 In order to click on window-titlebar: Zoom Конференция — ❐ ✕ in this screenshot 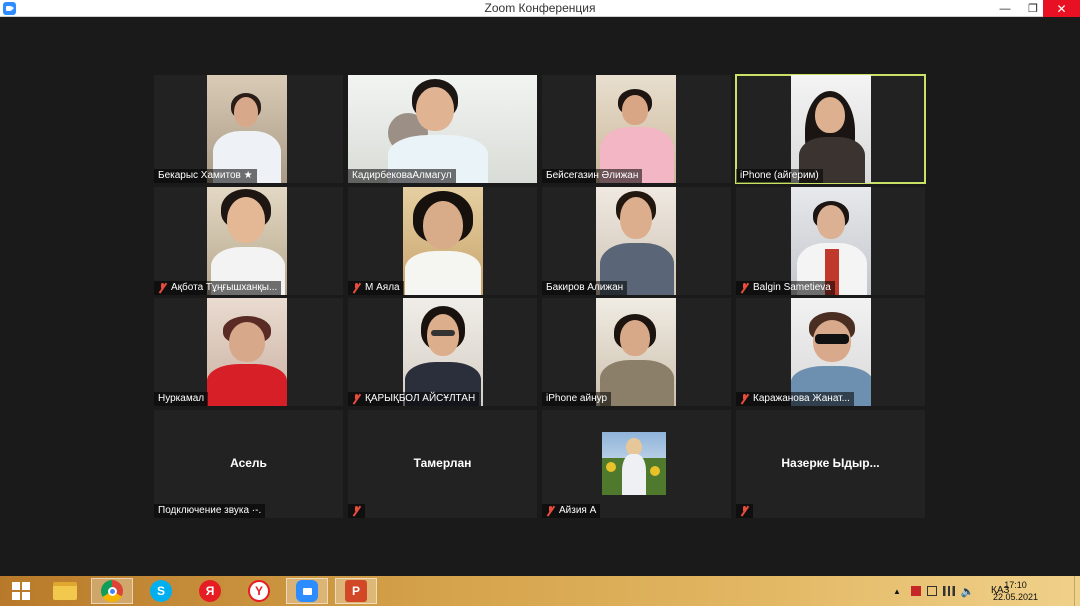, I will do `click(540, 8)`.